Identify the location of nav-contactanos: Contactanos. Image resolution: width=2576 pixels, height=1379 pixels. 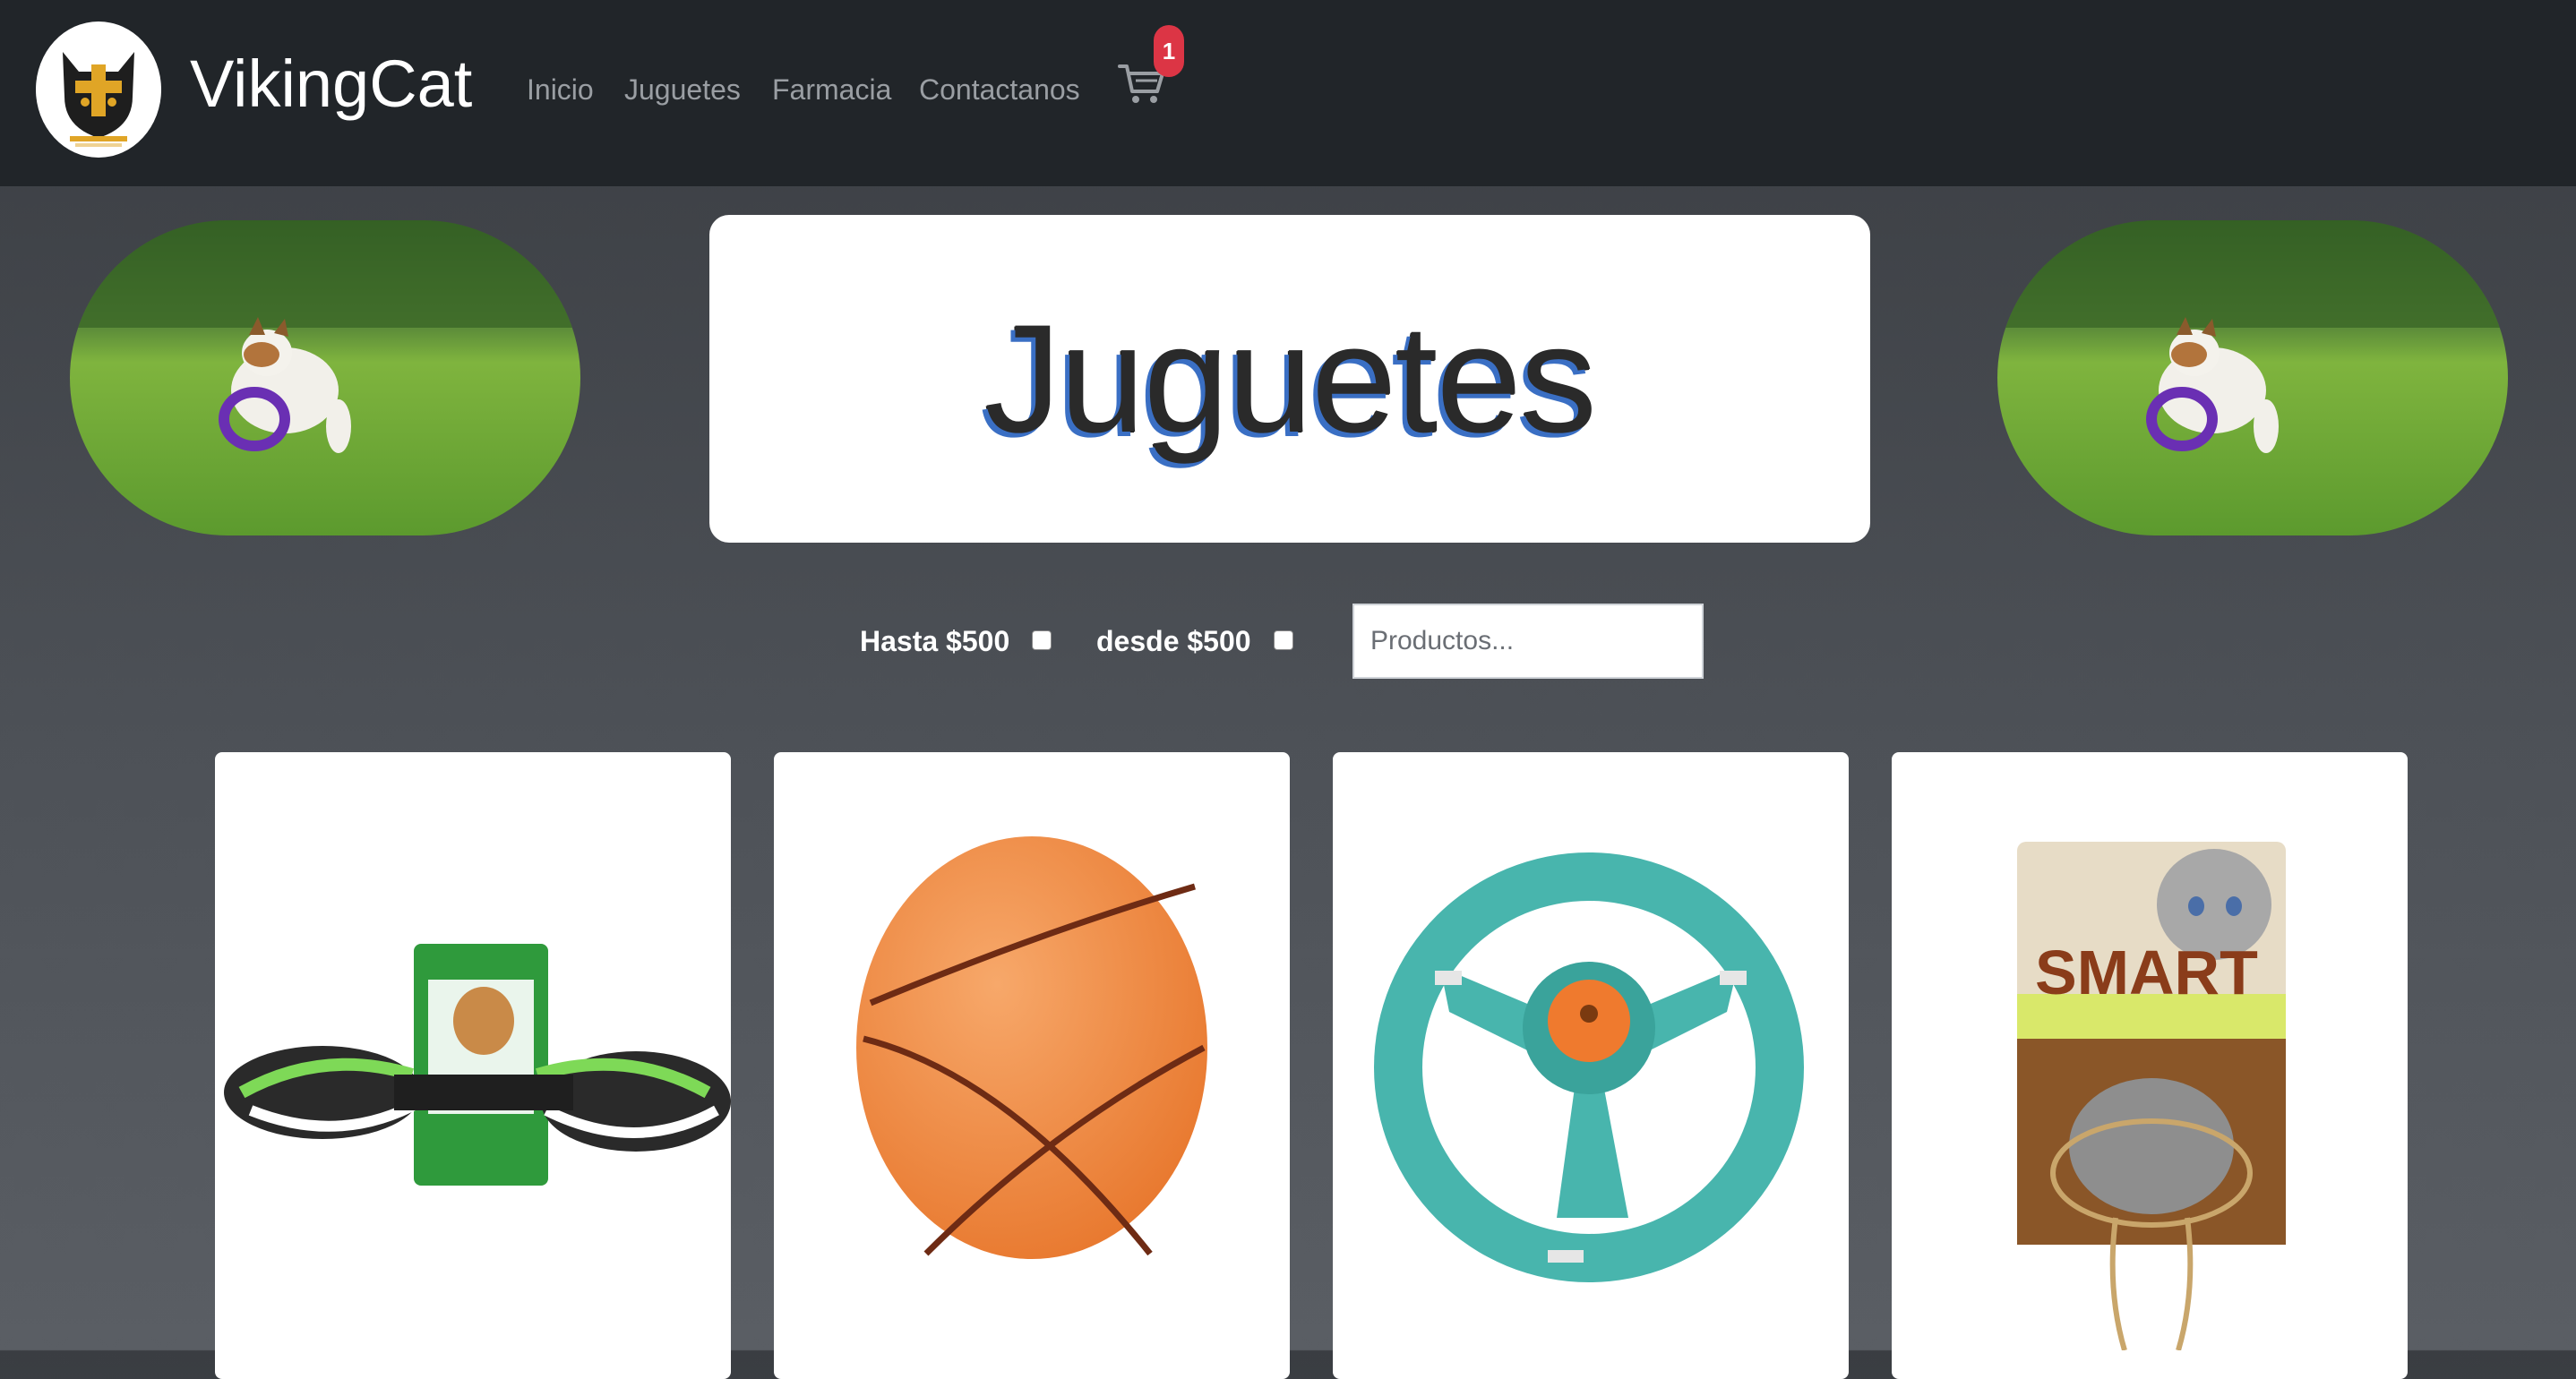
(999, 90).